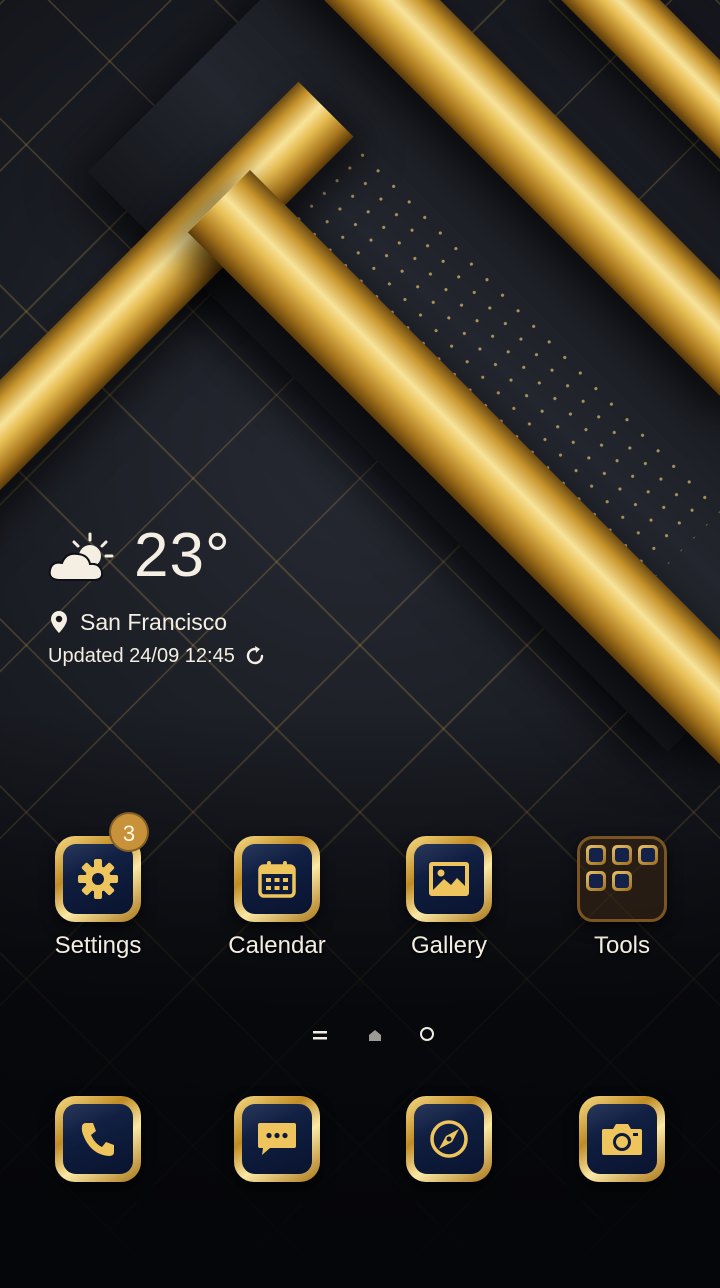  I want to click on phone-icon, so click(98, 1139).